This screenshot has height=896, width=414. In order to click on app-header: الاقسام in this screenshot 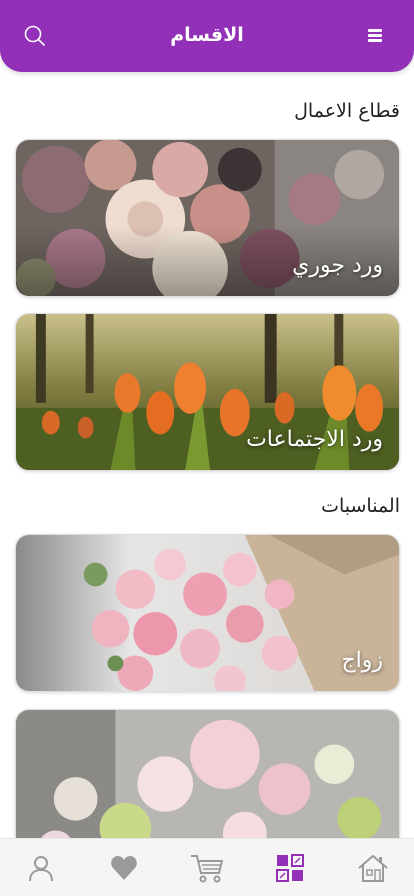, I will do `click(207, 36)`.